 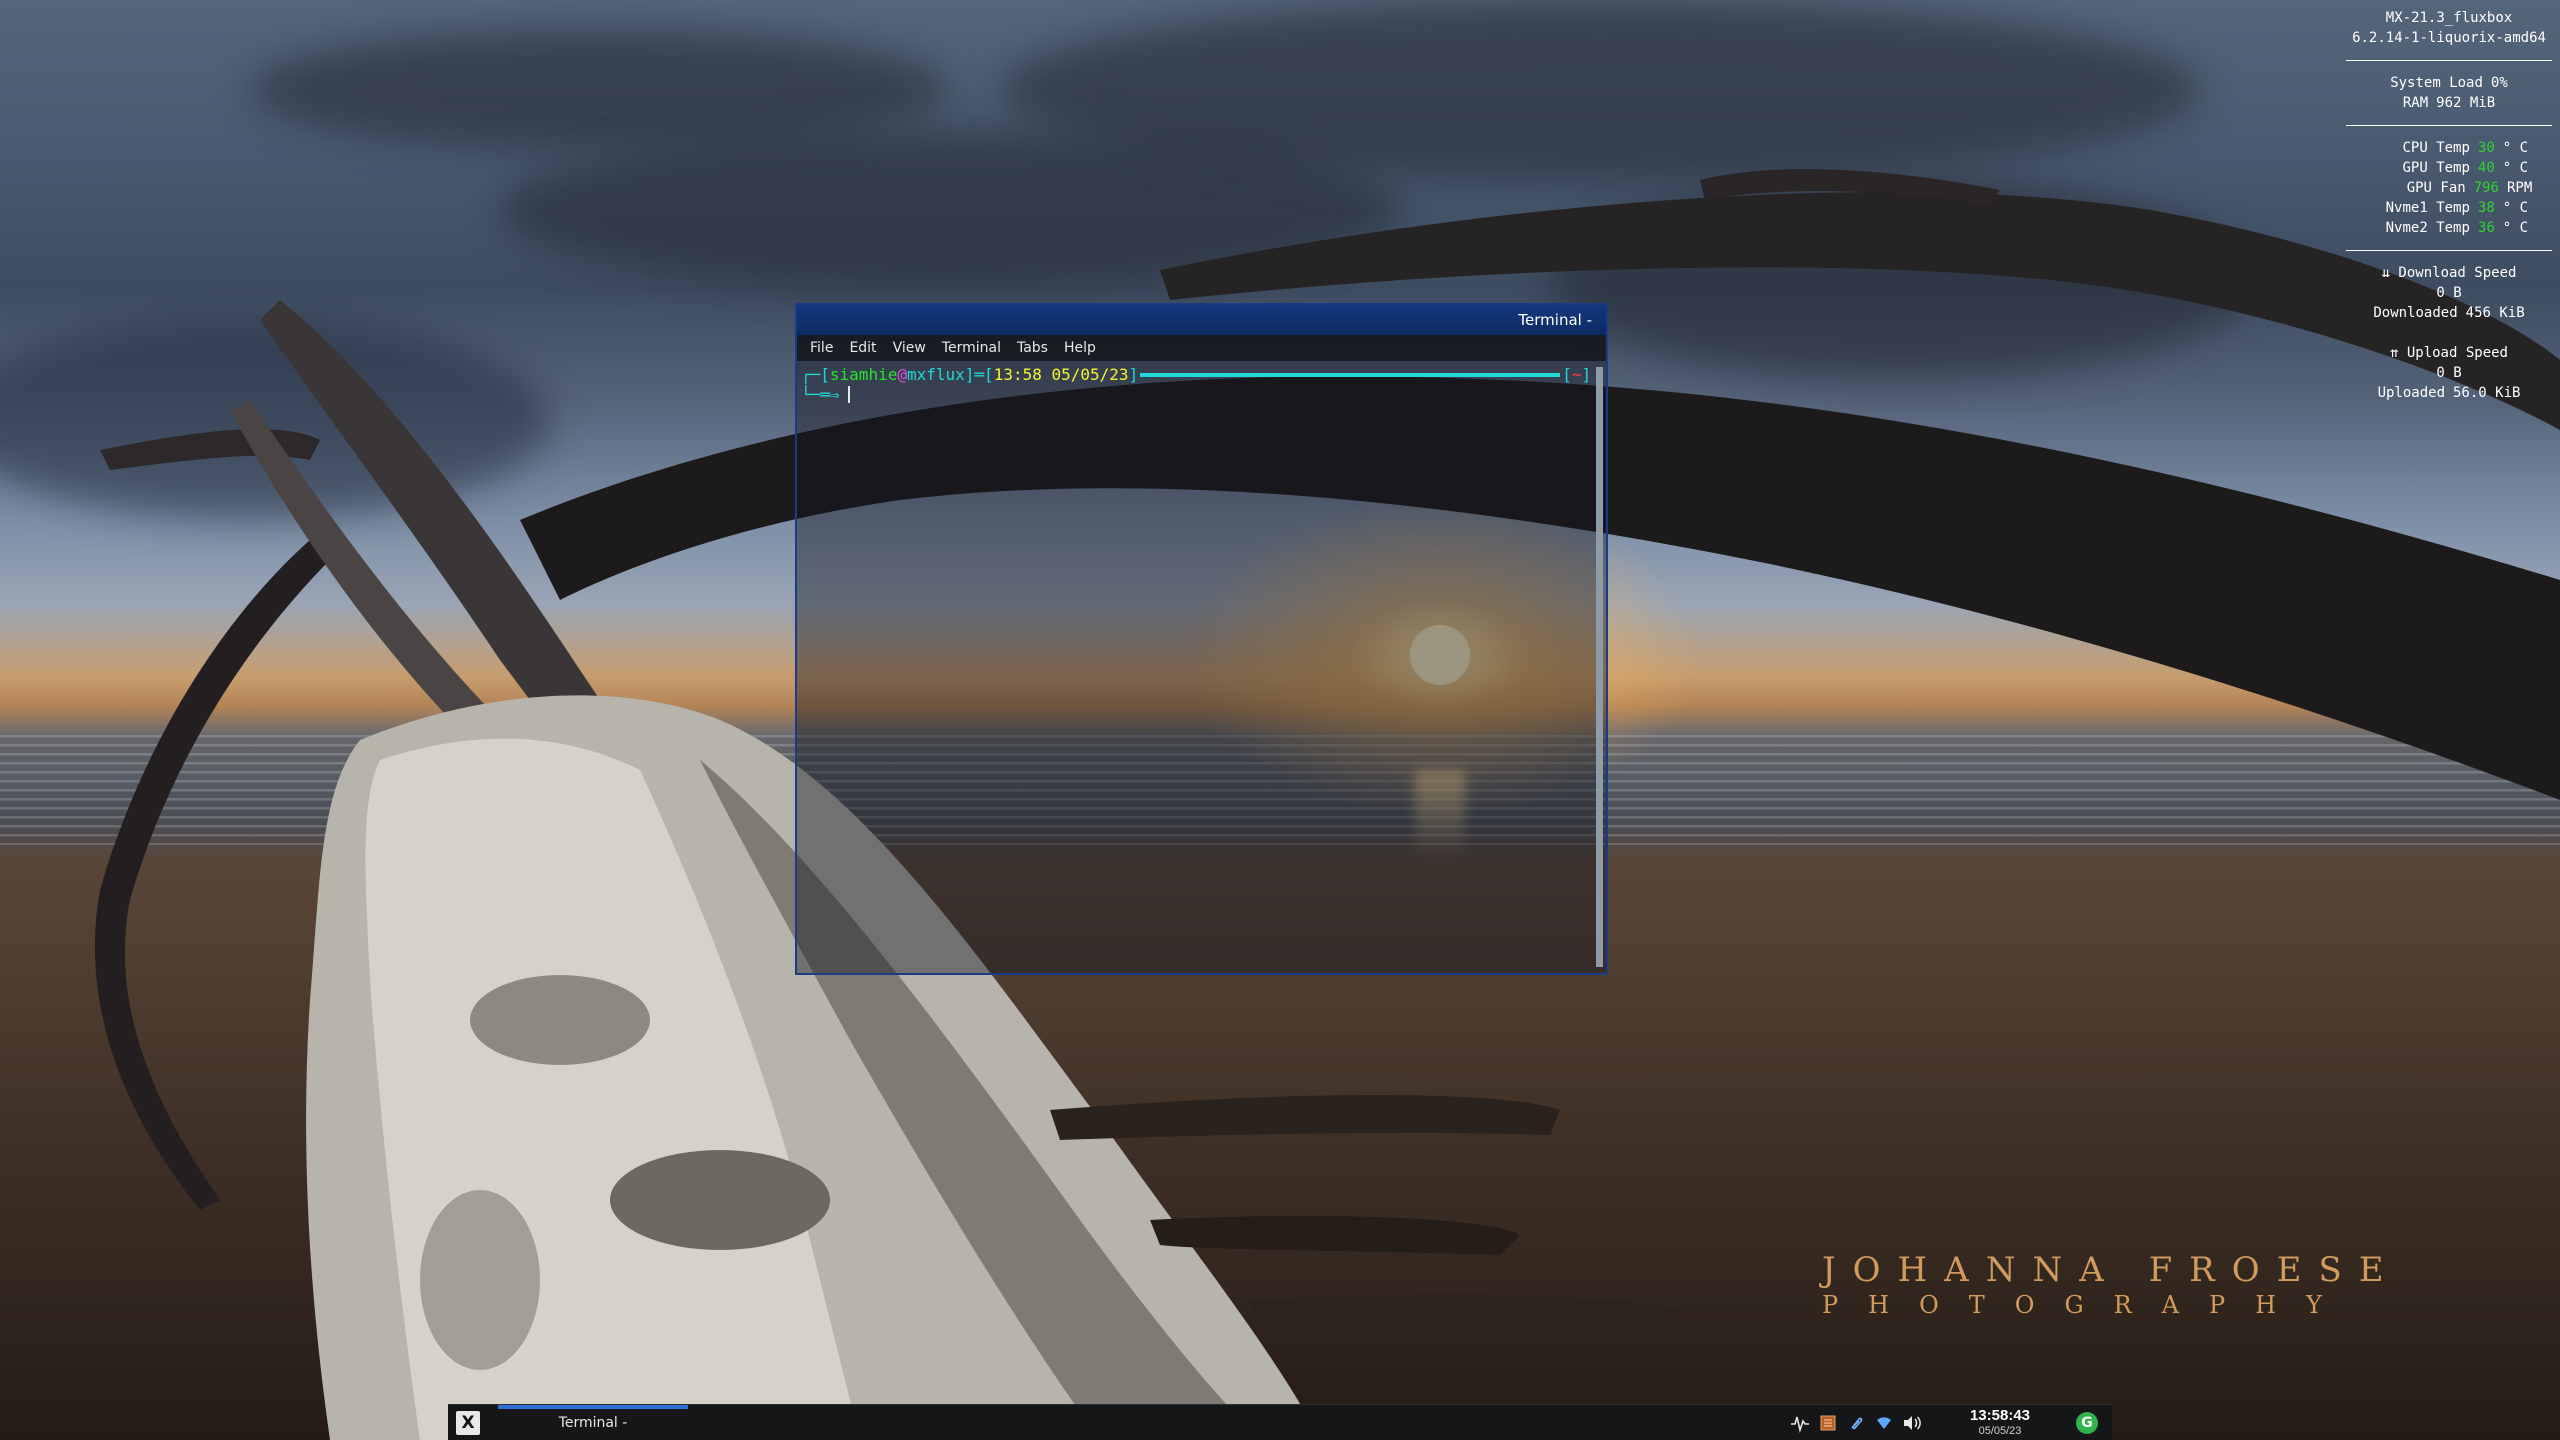 I want to click on prompt-host: mxflux, so click(x=935, y=374).